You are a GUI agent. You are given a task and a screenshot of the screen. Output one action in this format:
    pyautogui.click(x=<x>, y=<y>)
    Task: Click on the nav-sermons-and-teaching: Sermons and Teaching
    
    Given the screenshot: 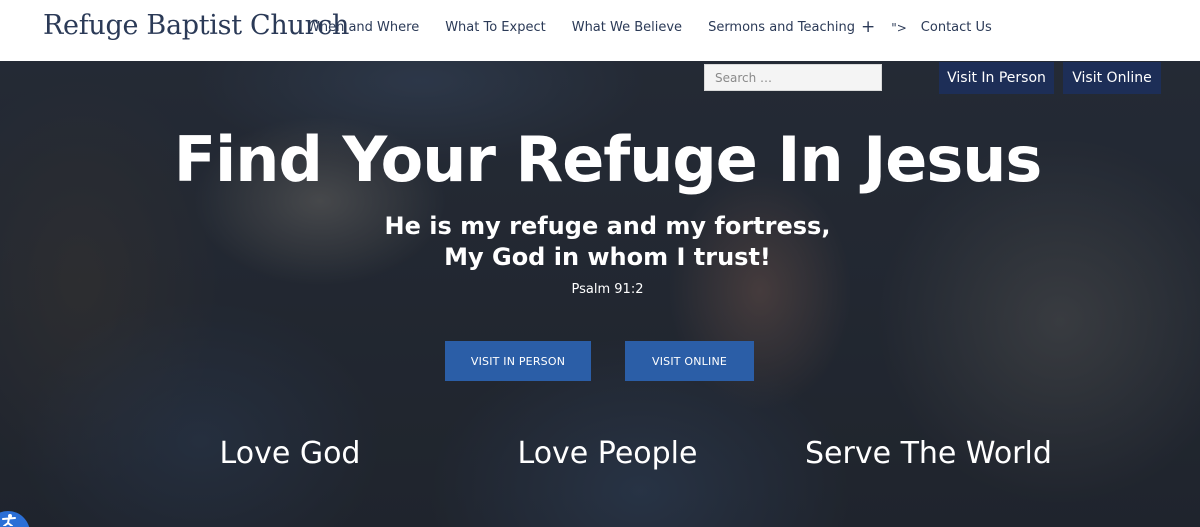 What is the action you would take?
    pyautogui.click(x=781, y=27)
    